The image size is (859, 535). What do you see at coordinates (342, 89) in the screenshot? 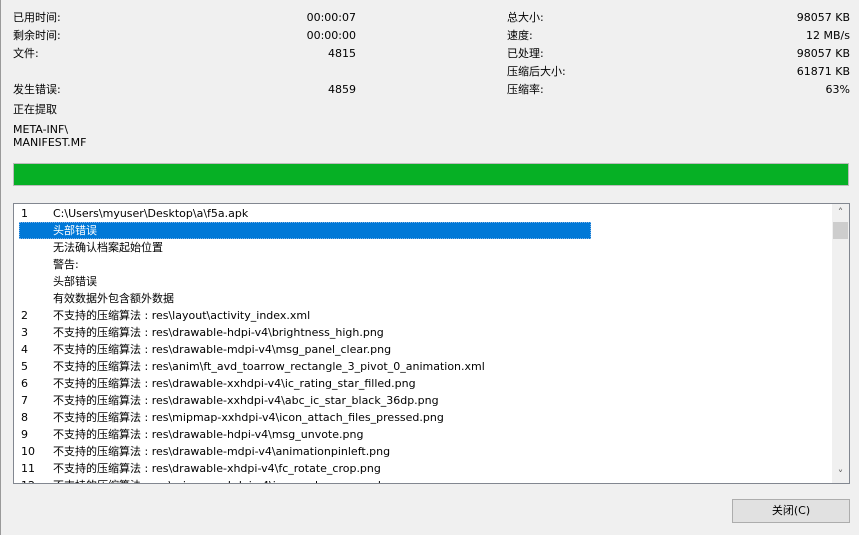
I see `errors-value: 4859` at bounding box center [342, 89].